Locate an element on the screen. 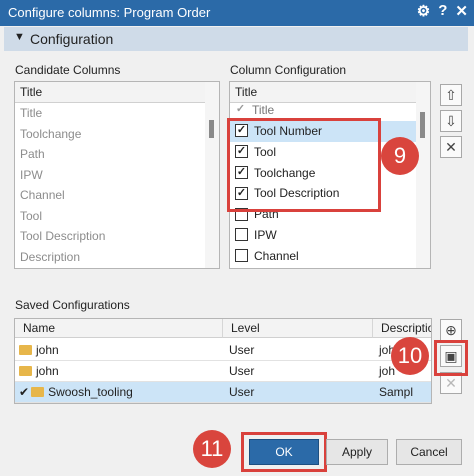 The image size is (474, 476). saved-config-description: Sampl is located at coordinates (396, 392).